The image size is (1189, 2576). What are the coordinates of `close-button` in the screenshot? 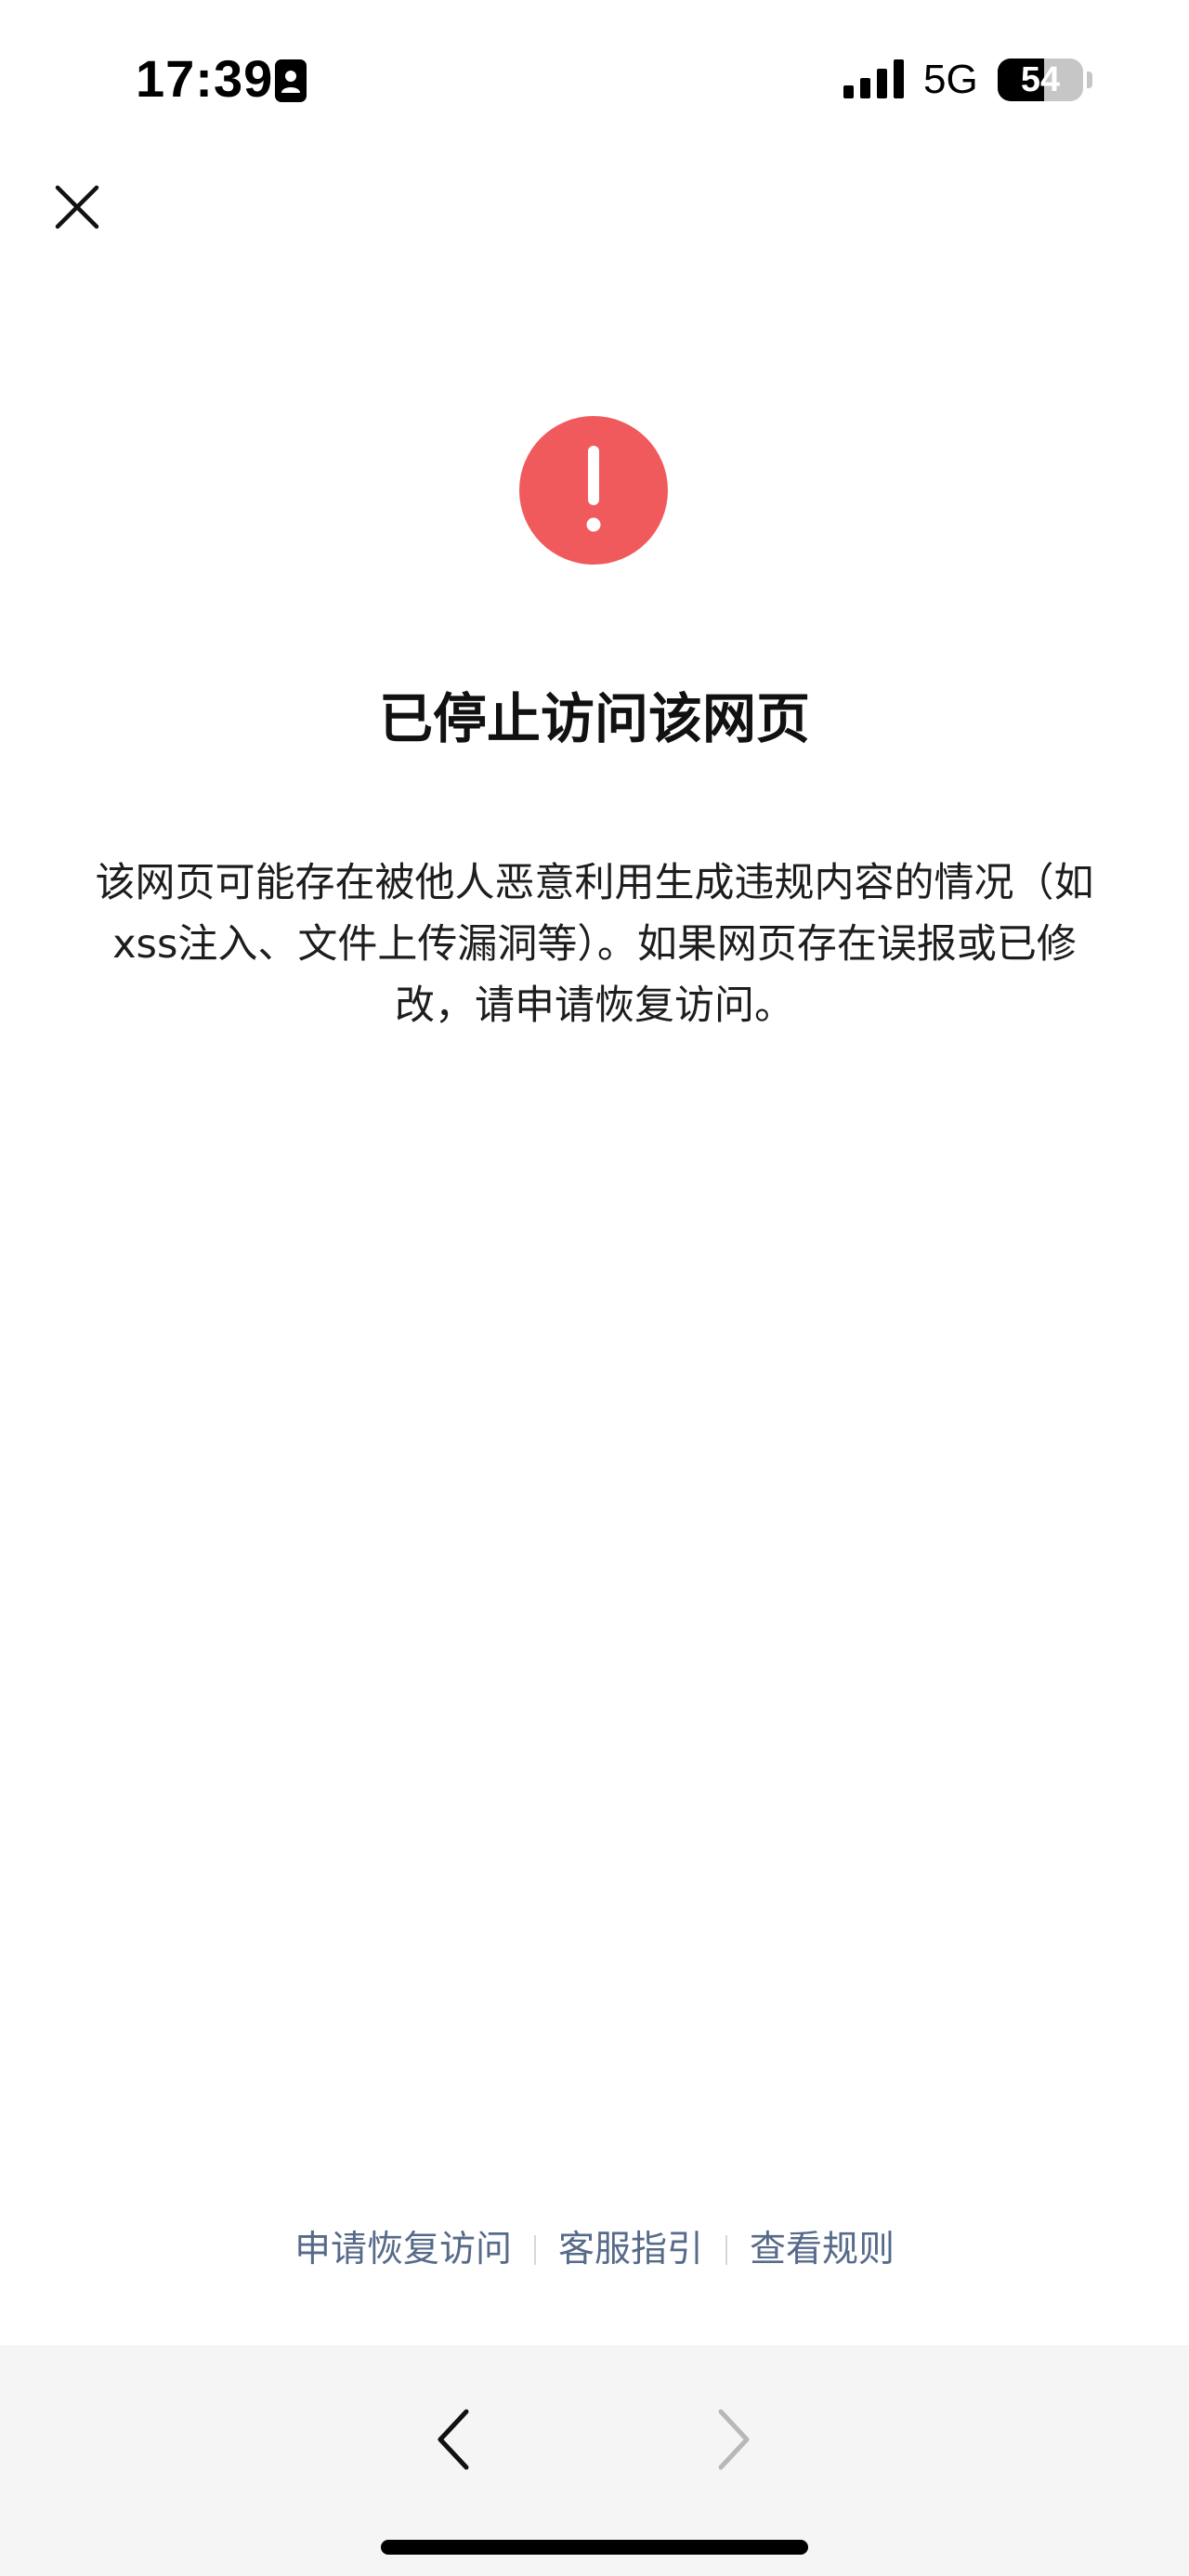 It's located at (77, 207).